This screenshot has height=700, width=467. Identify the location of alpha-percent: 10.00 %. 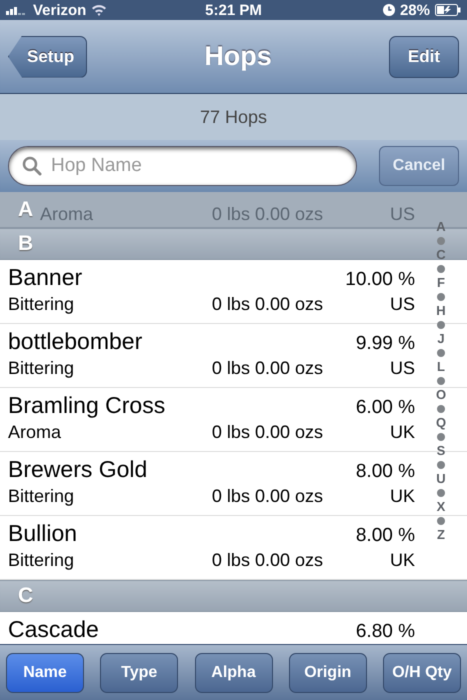
(380, 280).